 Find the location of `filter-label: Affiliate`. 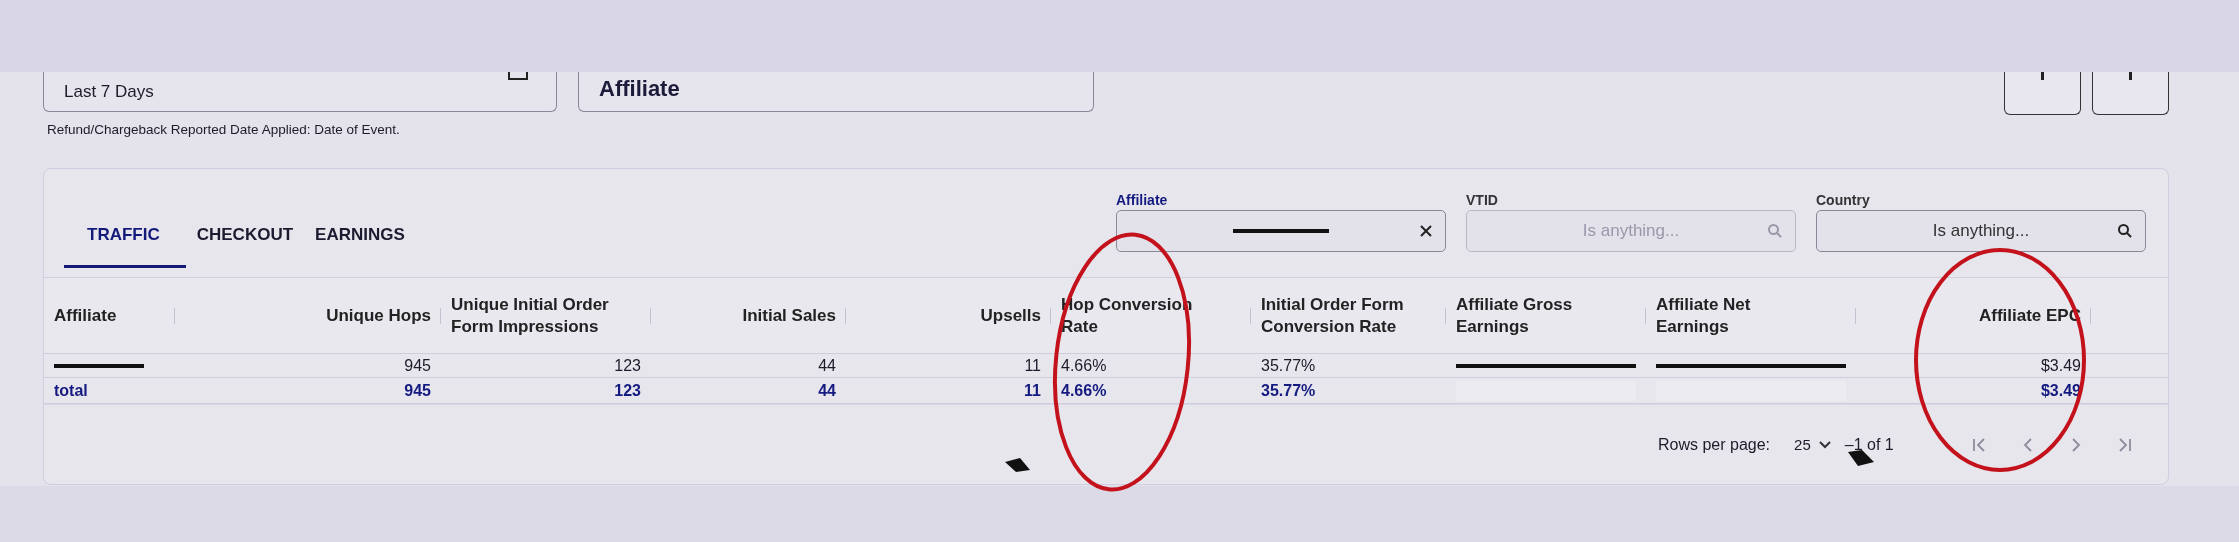

filter-label: Affiliate is located at coordinates (1142, 200).